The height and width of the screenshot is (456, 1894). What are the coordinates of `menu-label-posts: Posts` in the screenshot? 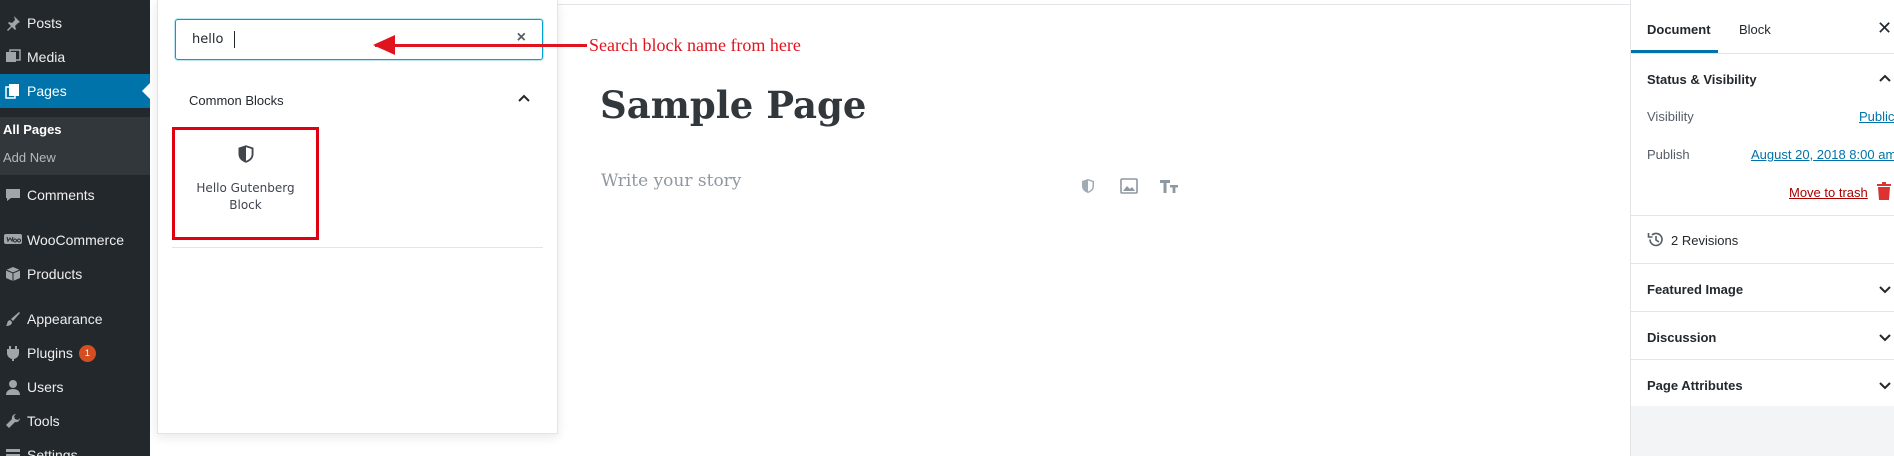 It's located at (45, 23).